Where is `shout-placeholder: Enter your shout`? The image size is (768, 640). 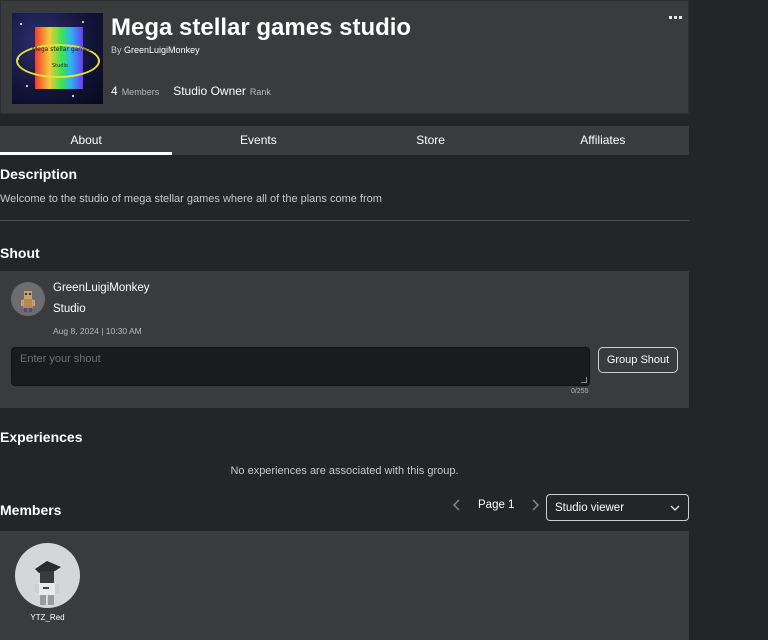 shout-placeholder: Enter your shout is located at coordinates (60, 359).